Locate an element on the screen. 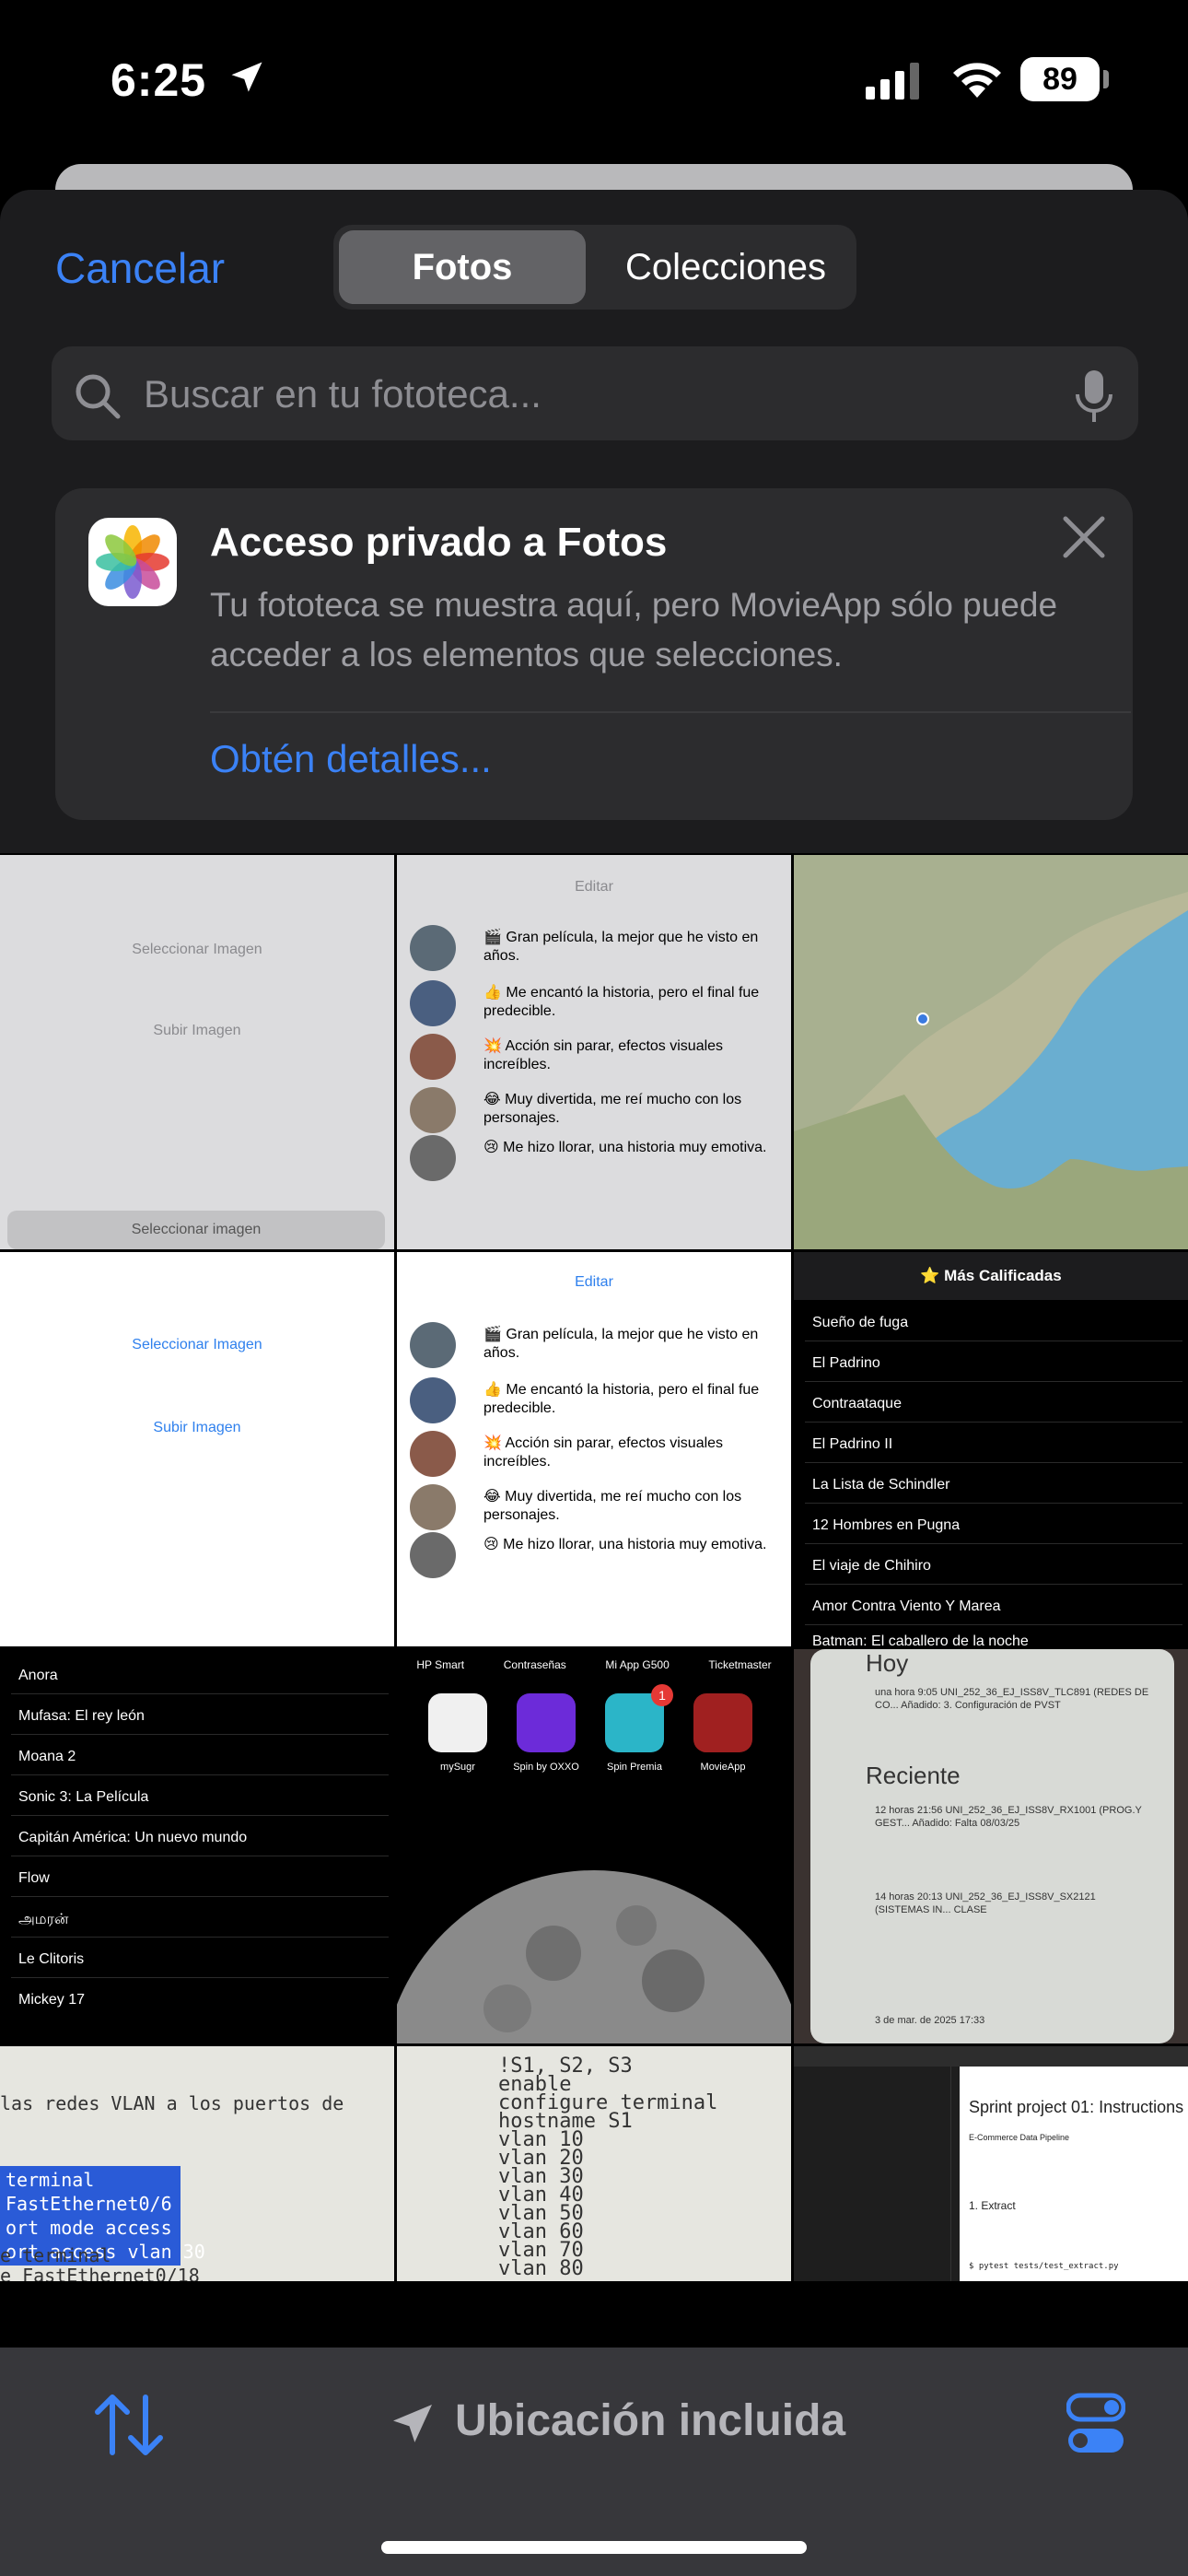 The image size is (1188, 2576). divider is located at coordinates (671, 712).